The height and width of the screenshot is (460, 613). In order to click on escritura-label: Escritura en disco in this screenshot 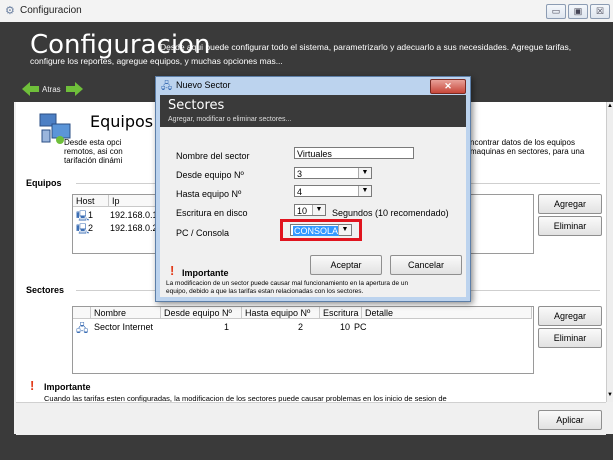, I will do `click(212, 213)`.